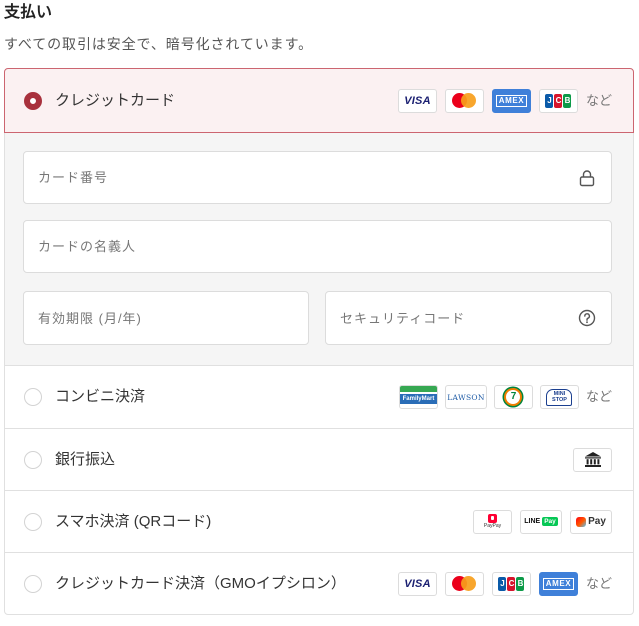  Describe the element at coordinates (598, 396) in the screenshot. I see `more-stores-text: など` at that location.